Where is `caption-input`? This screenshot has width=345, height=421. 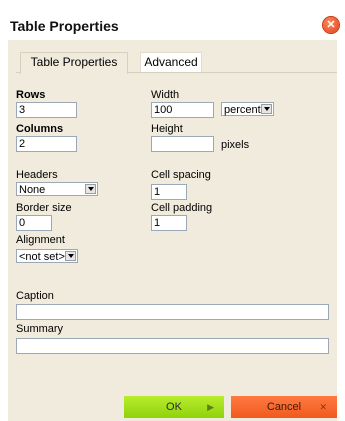 caption-input is located at coordinates (172, 312).